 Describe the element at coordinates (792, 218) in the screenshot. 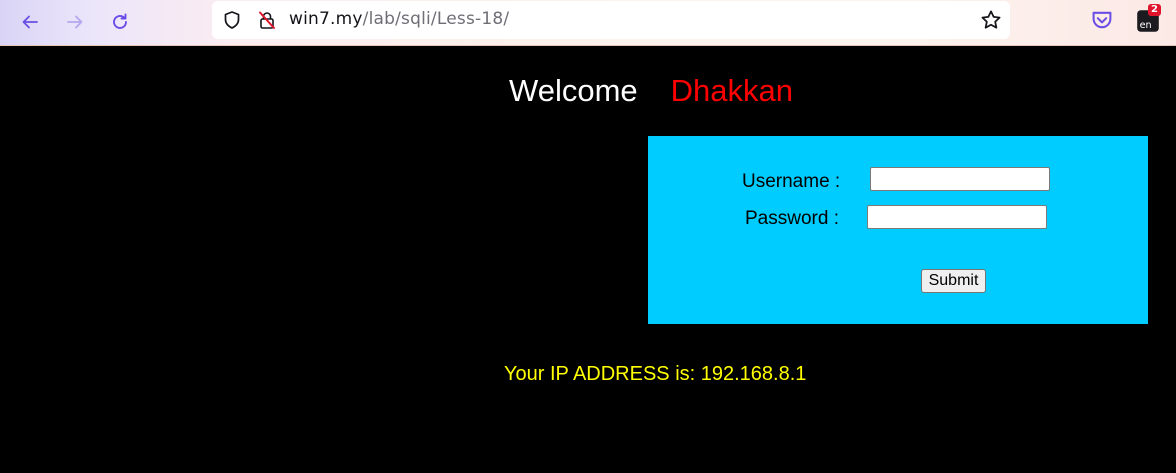

I see `password-label: Password :` at that location.